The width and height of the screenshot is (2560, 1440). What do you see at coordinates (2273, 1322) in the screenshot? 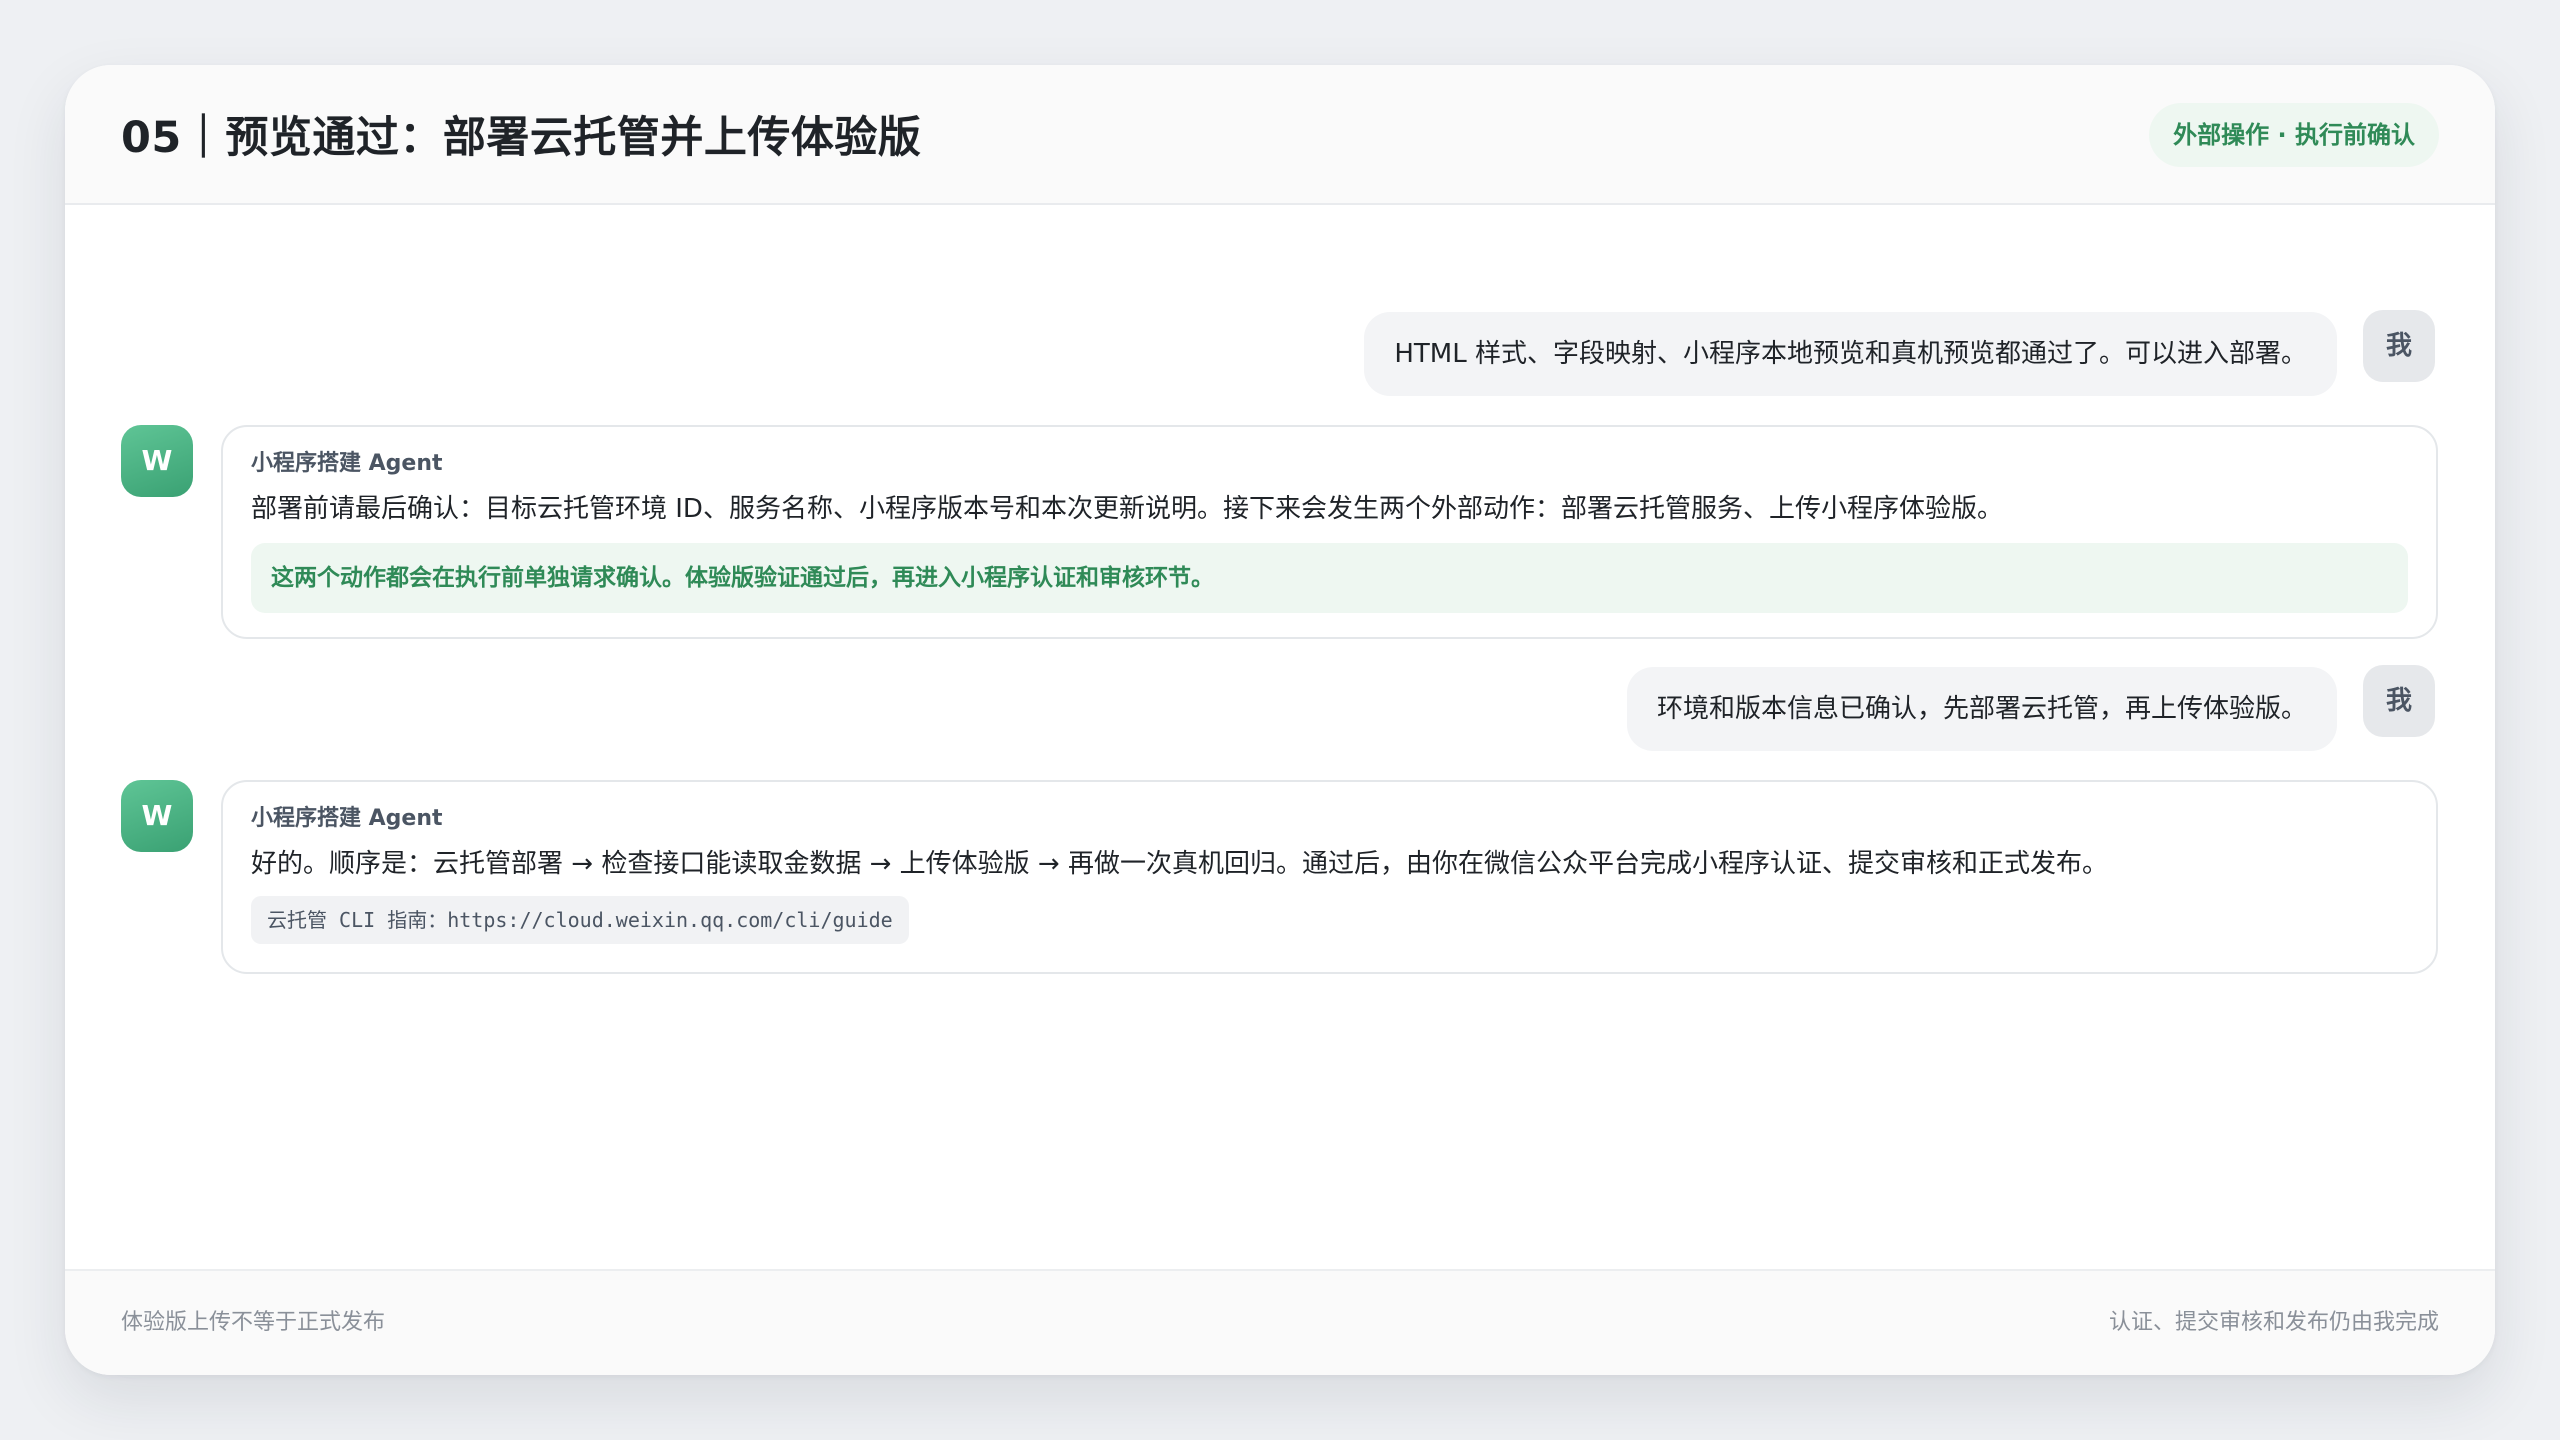
I see `footer-note-right: 认证、提交审核和发布仍由我完成` at bounding box center [2273, 1322].